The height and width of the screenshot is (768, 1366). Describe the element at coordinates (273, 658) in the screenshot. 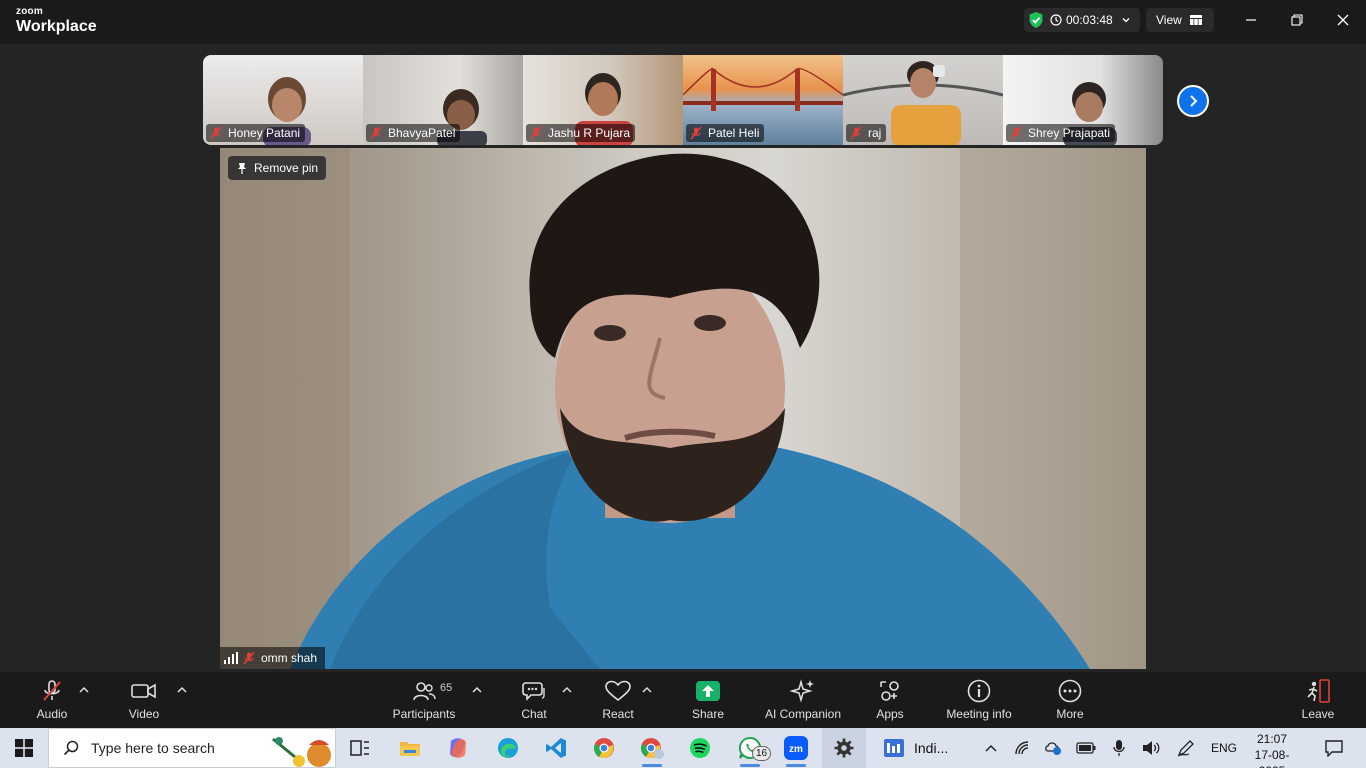

I see `speaker-name-chip: omm shah` at that location.